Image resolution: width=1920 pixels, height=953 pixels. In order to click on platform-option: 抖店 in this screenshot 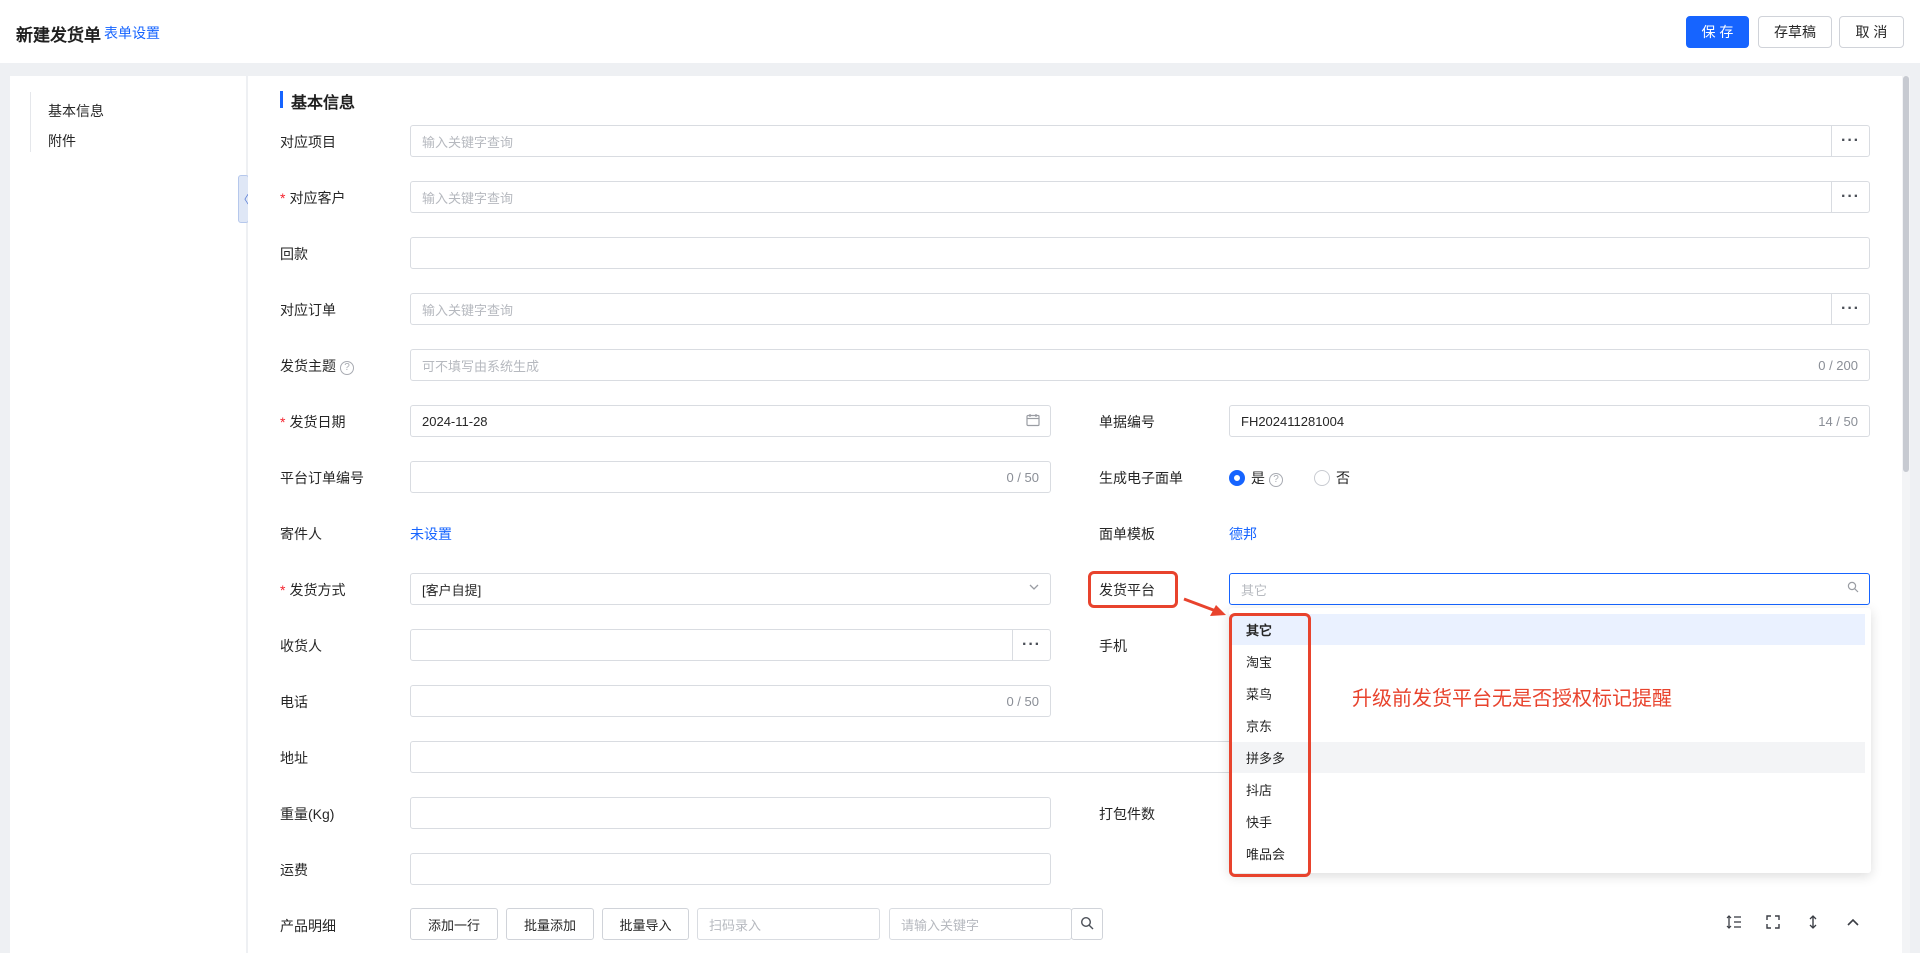, I will do `click(1547, 789)`.